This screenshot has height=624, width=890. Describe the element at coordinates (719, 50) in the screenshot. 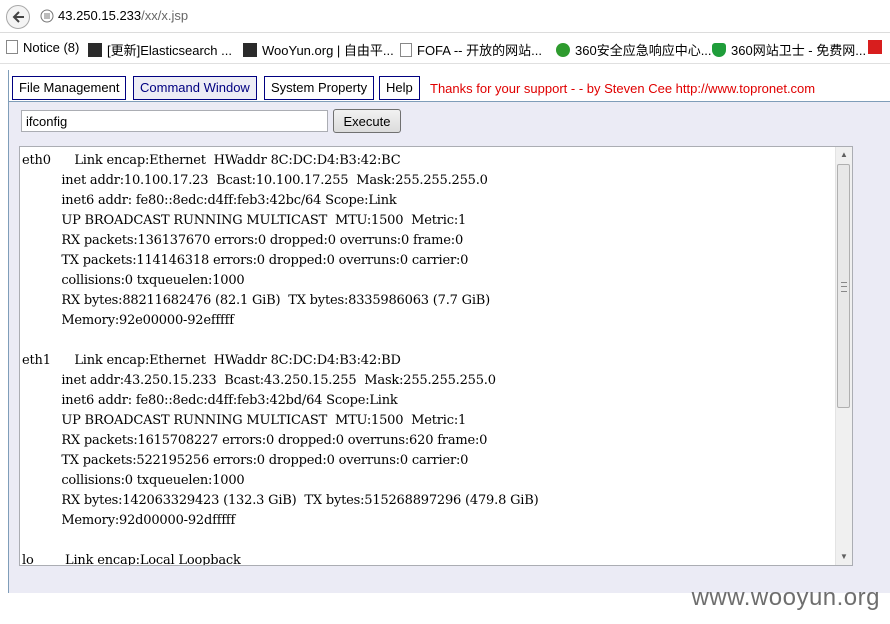

I see `shield-icon` at that location.